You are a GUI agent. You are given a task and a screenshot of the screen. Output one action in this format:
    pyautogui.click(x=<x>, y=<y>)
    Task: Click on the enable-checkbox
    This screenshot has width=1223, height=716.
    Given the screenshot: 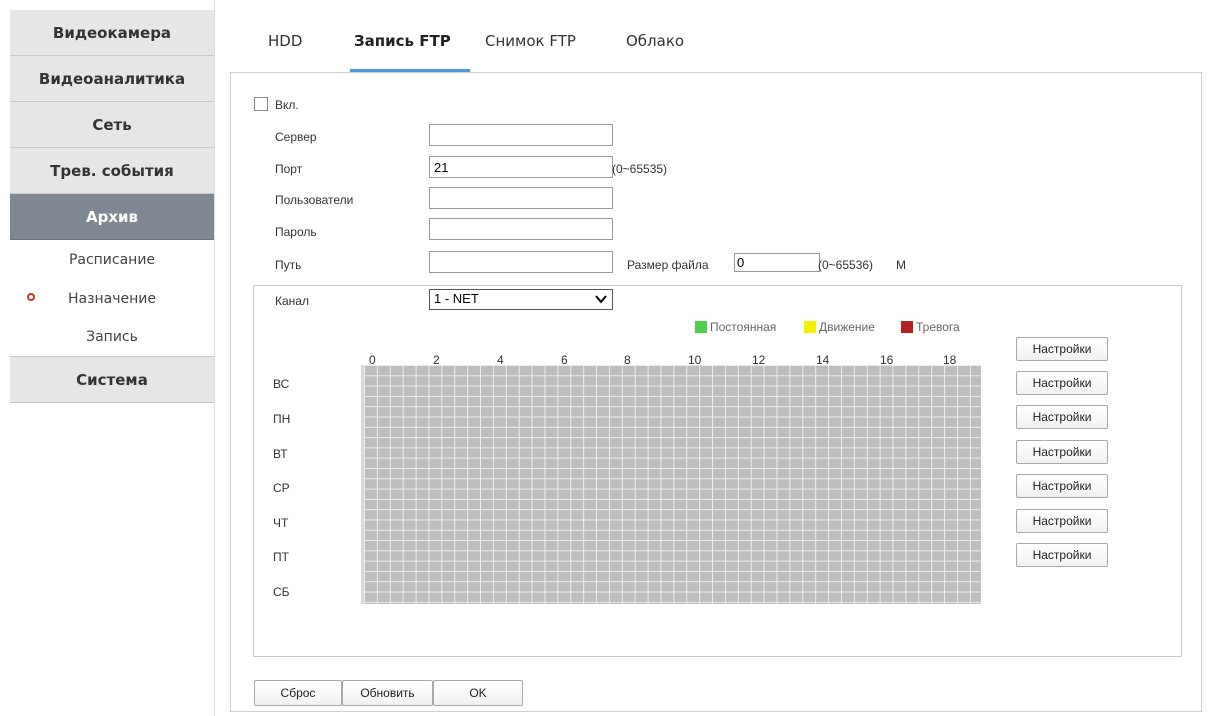 What is the action you would take?
    pyautogui.click(x=261, y=104)
    